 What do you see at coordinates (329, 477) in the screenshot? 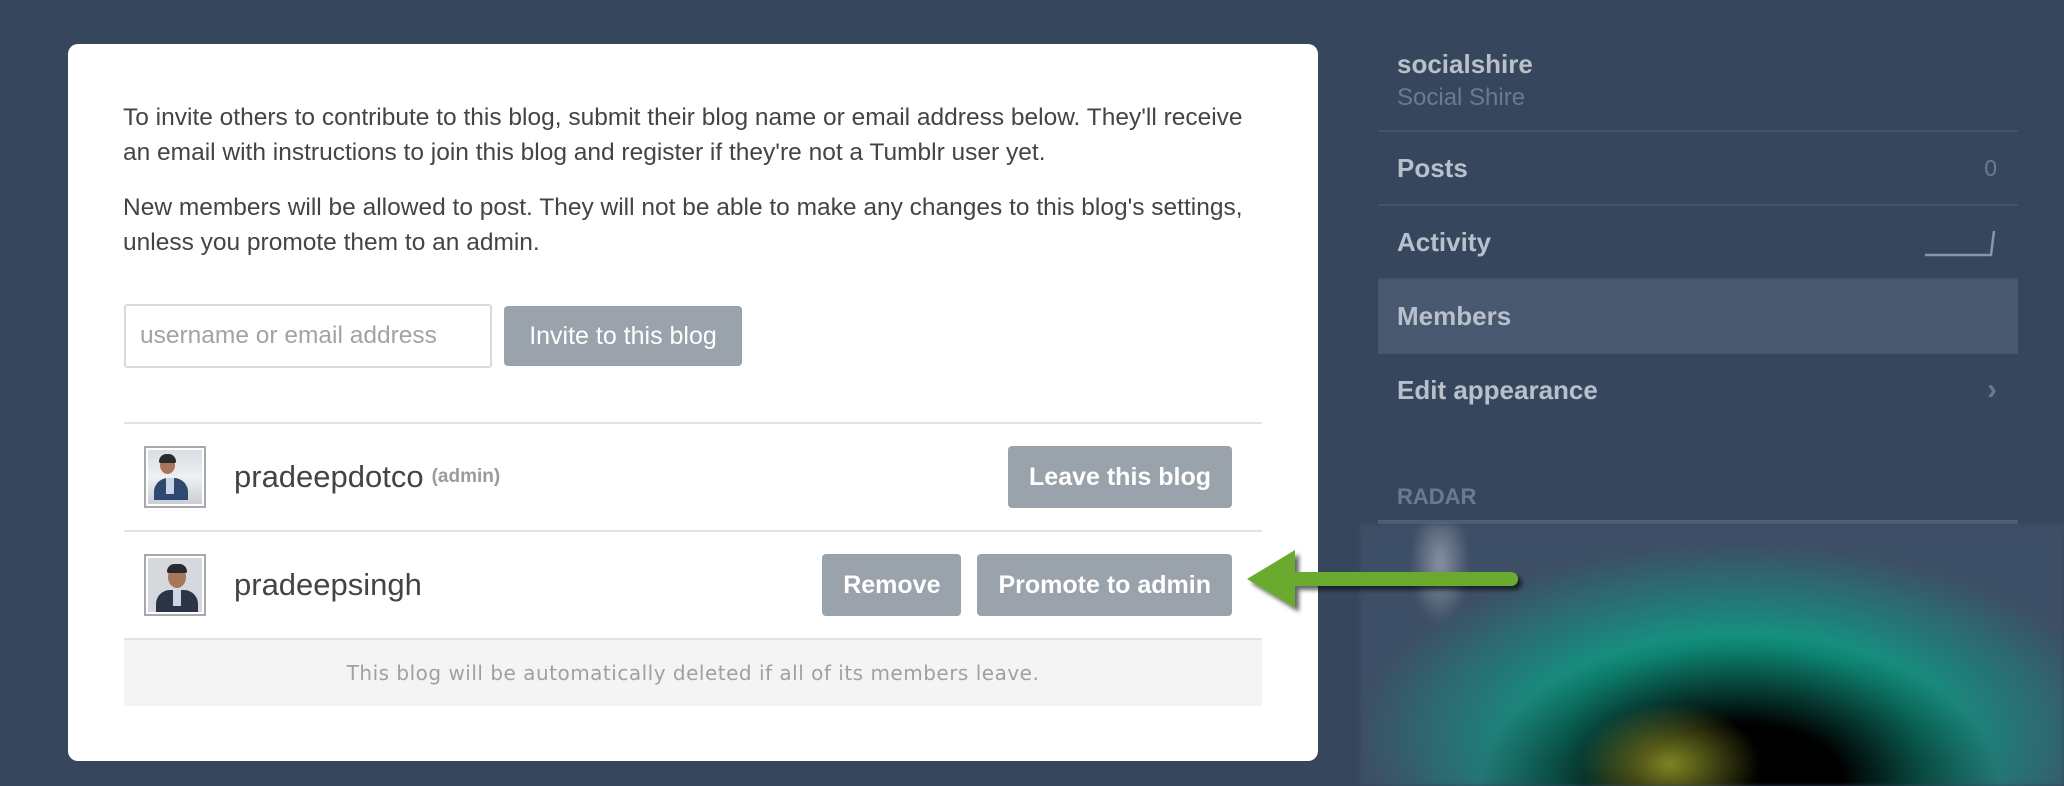
I see `member-username: pradeepdotco` at bounding box center [329, 477].